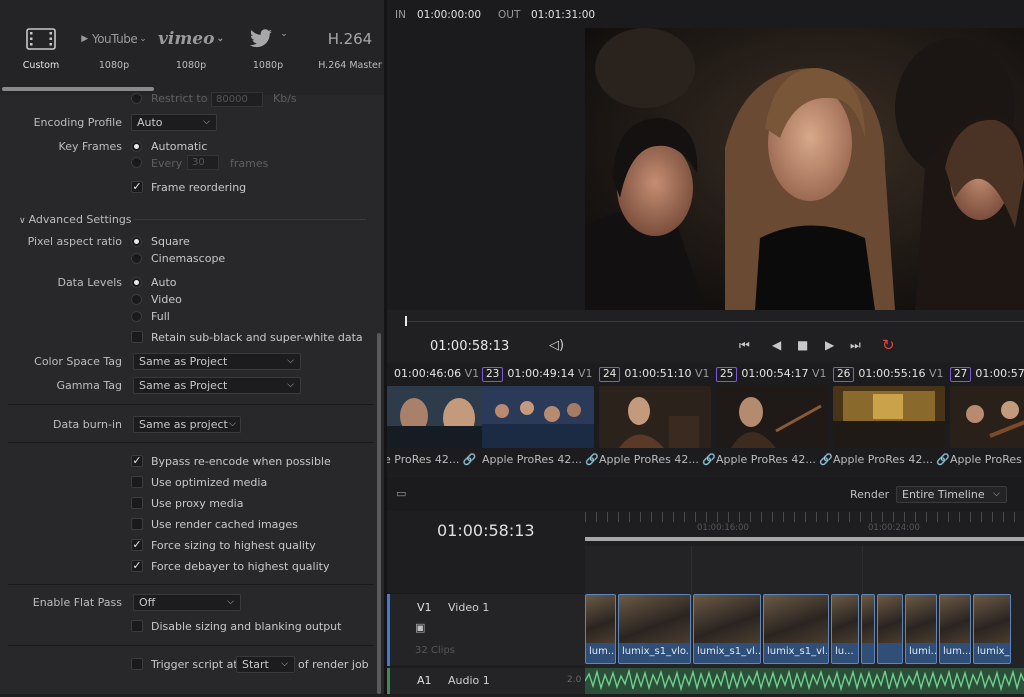 The width and height of the screenshot is (1024, 697). I want to click on play-reverse-icon: ◀, so click(776, 345).